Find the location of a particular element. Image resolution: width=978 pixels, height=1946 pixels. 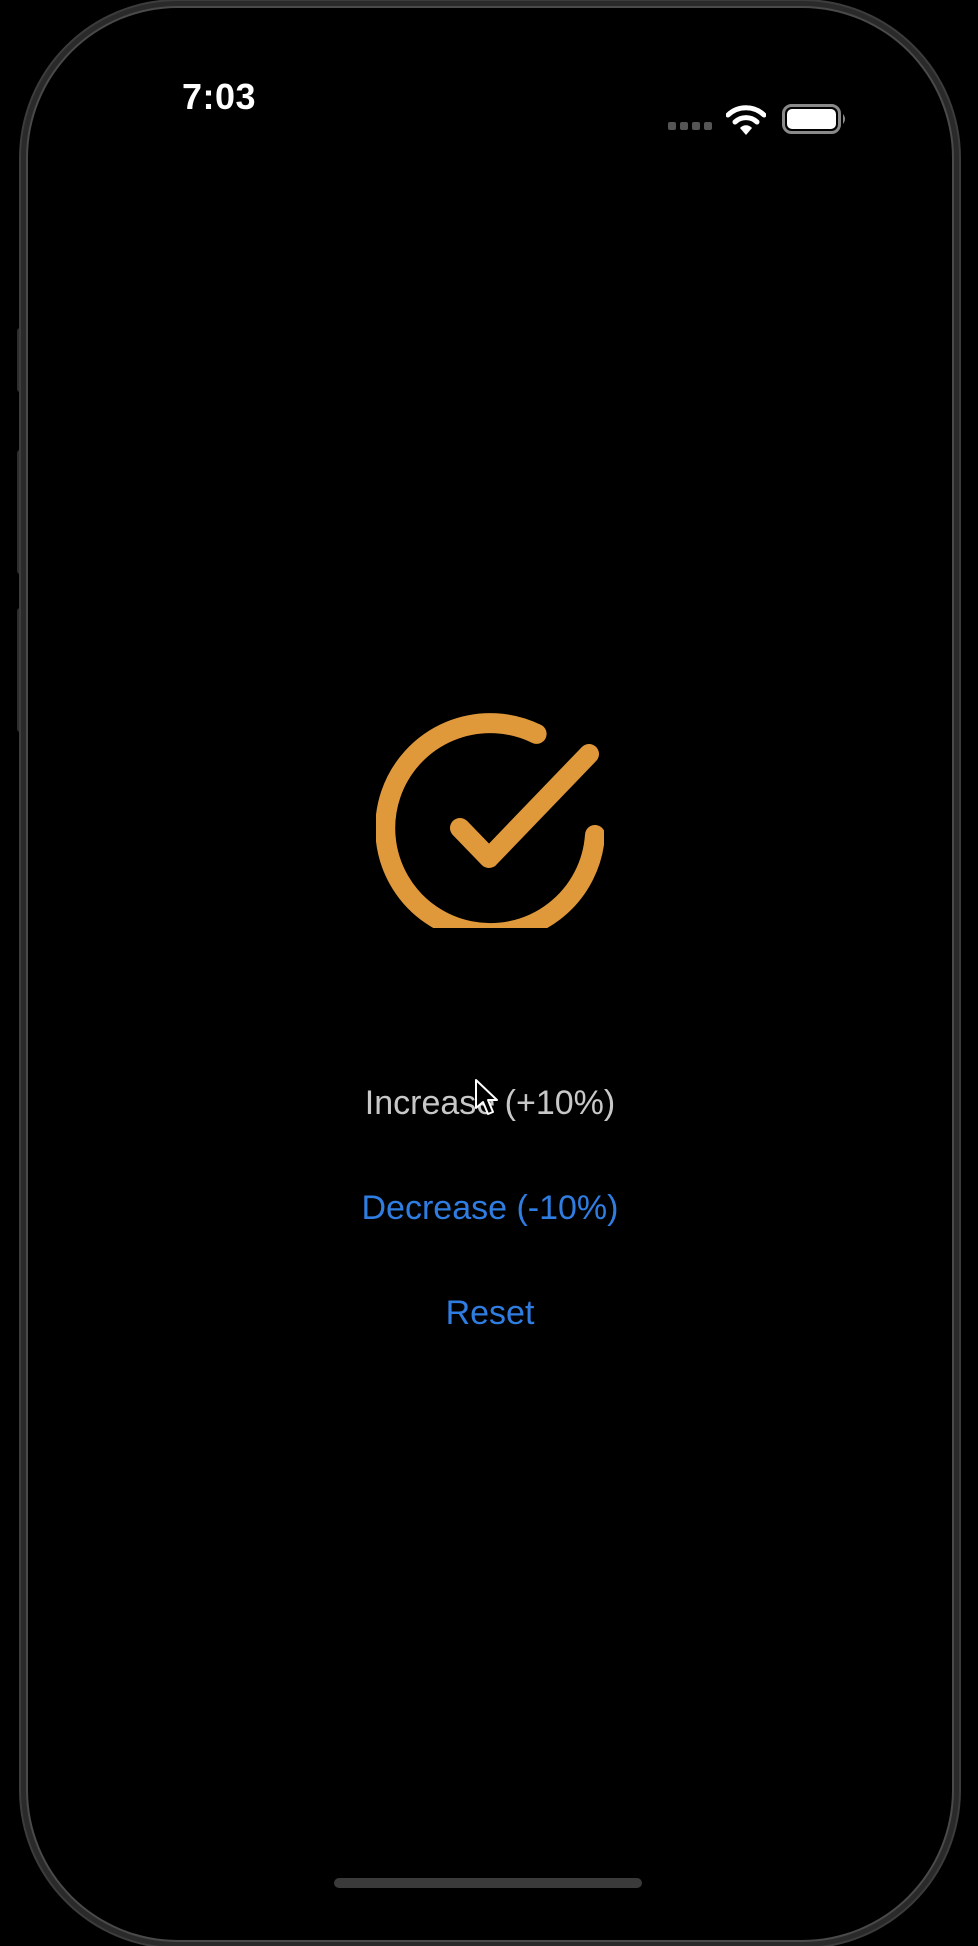

home-indicator is located at coordinates (488, 1883).